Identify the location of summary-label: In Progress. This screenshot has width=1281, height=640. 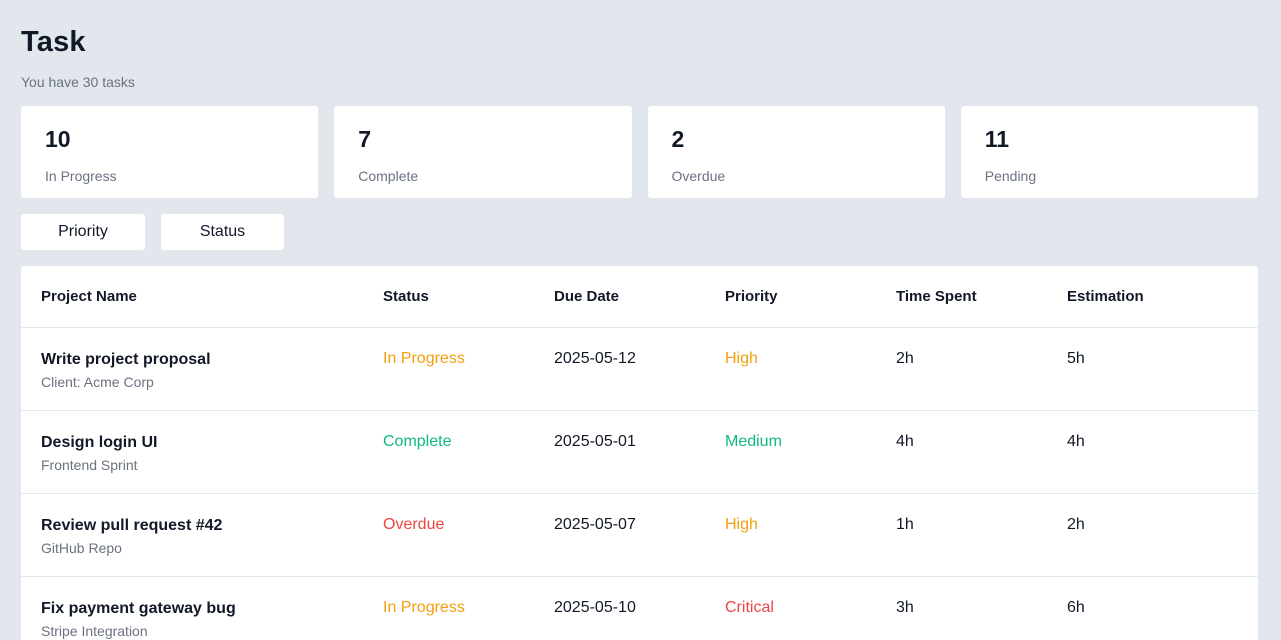
(81, 176).